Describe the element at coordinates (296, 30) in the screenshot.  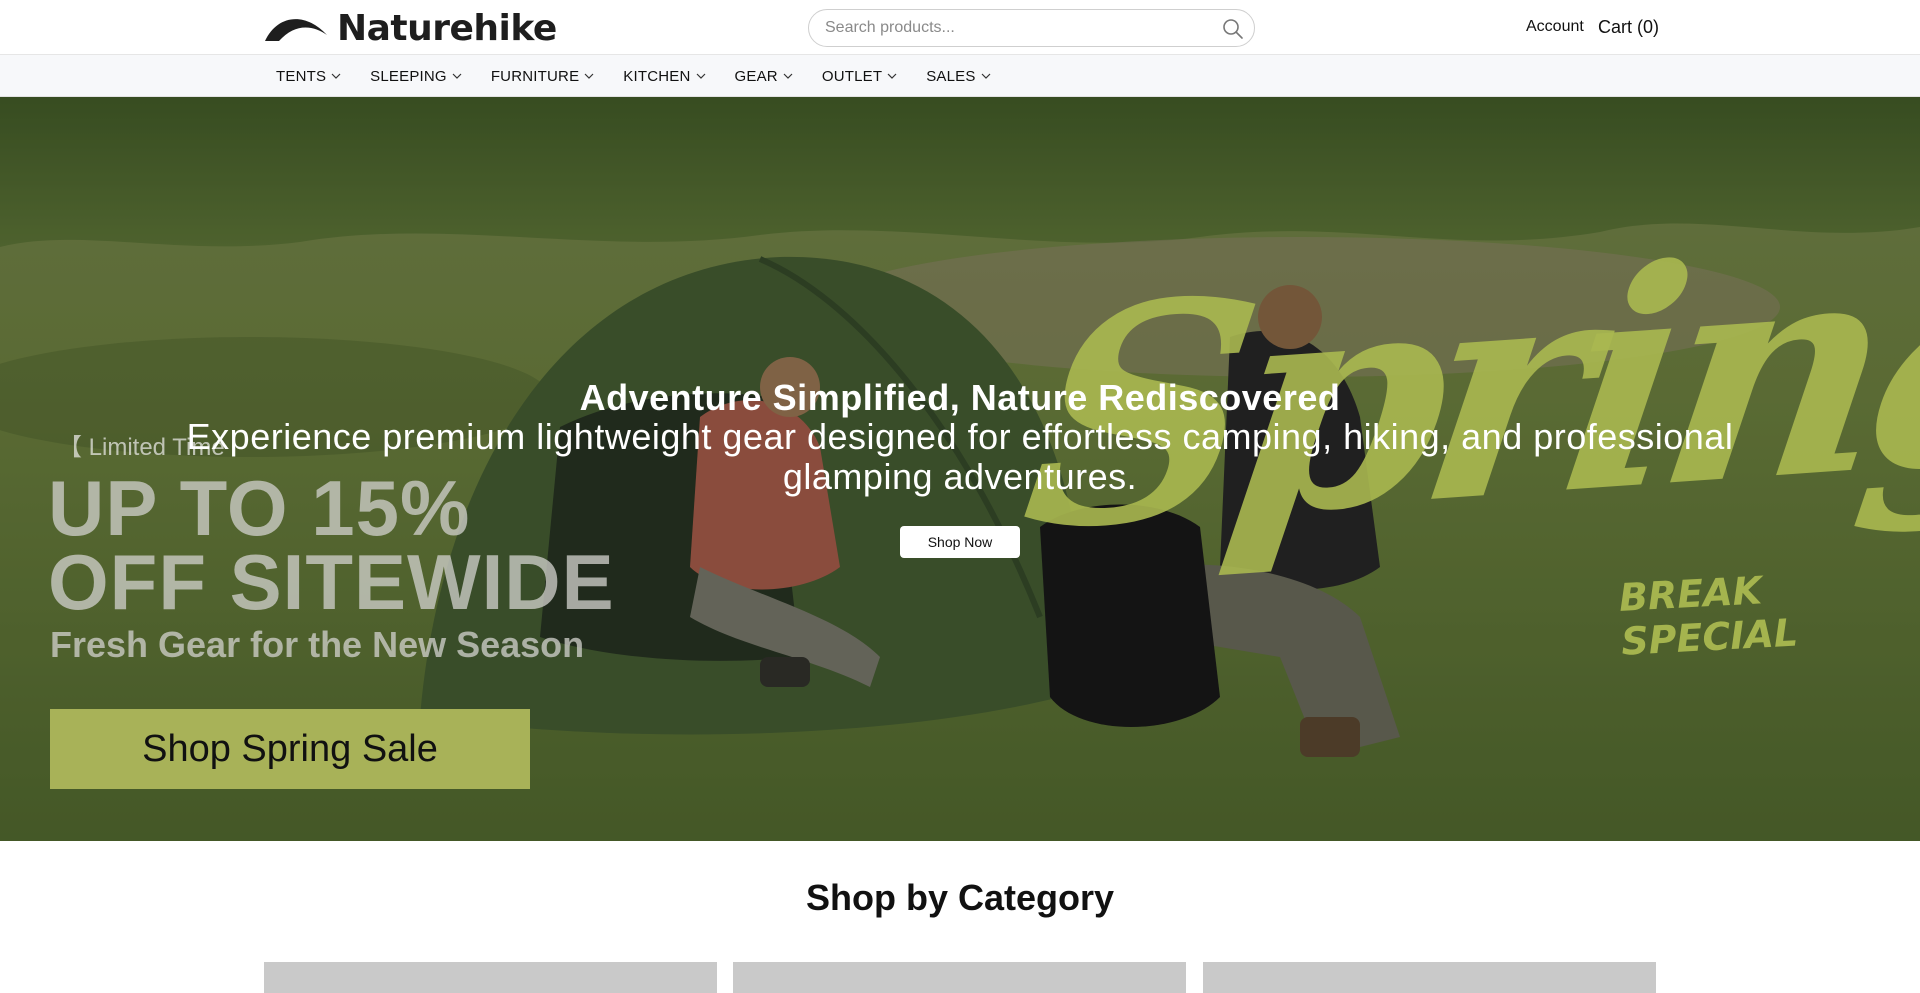
I see `logo-arc-icon` at that location.